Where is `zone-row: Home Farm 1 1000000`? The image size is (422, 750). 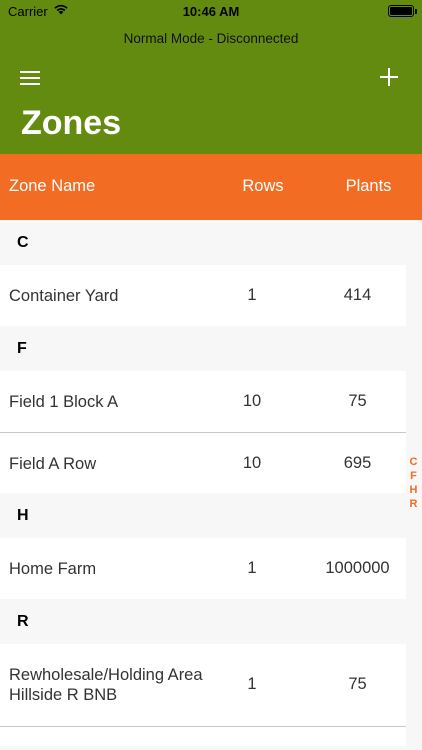
zone-row: Home Farm 1 1000000 is located at coordinates (203, 568).